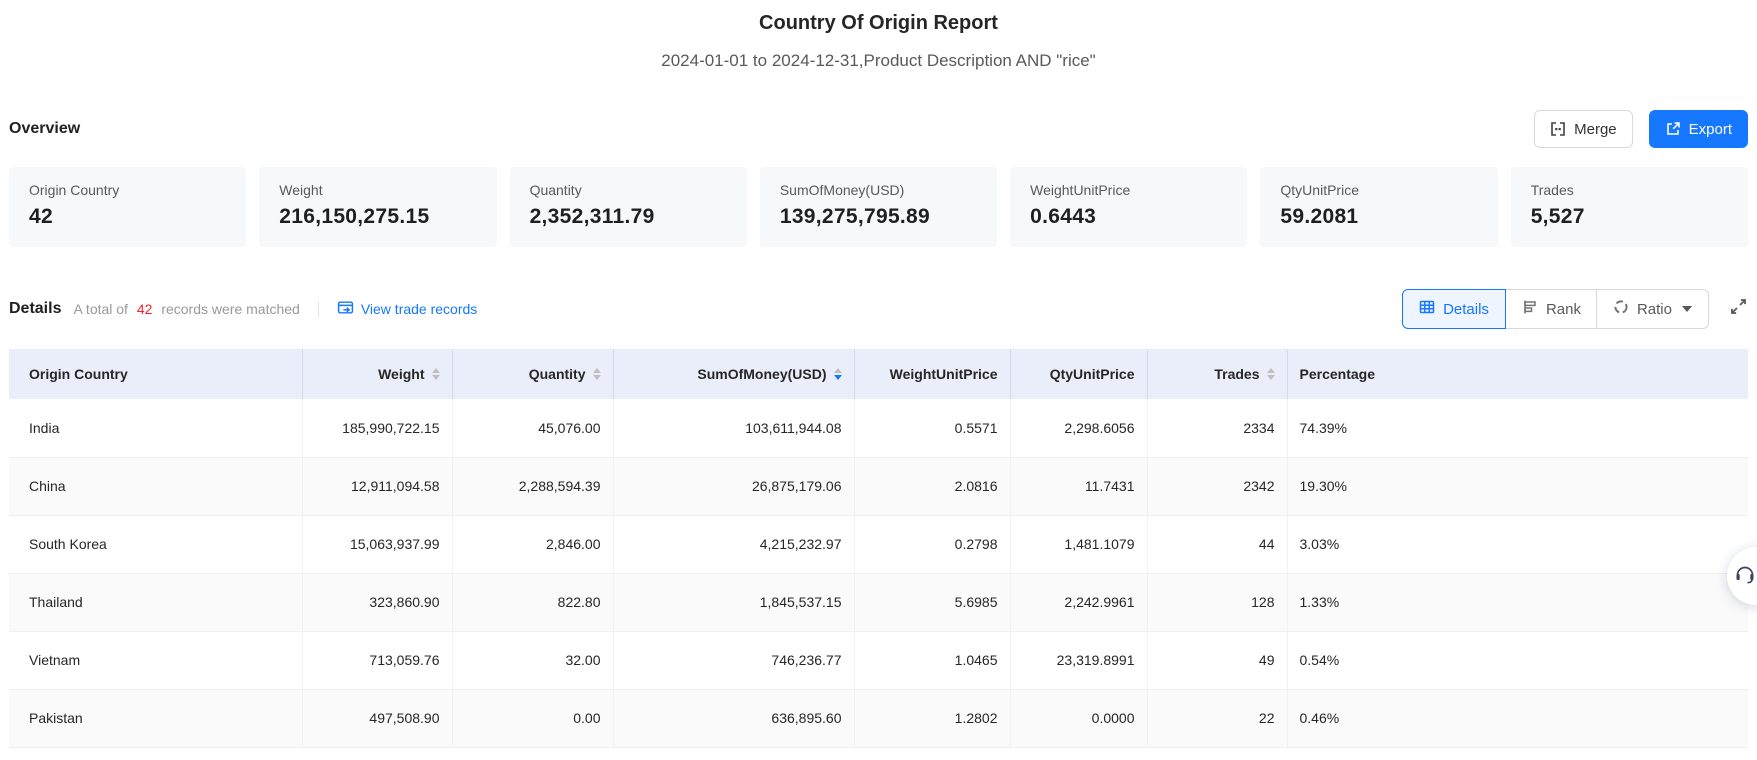 The image size is (1757, 760). I want to click on view-records-icon, so click(345, 309).